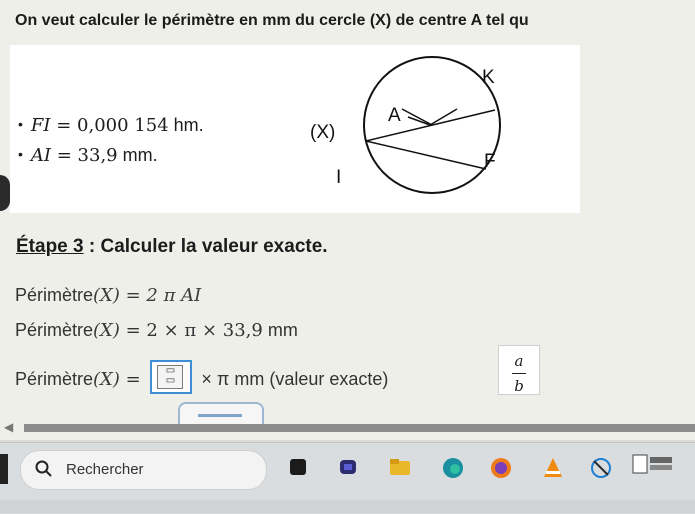  I want to click on horizontal-scrollbar, so click(359, 428).